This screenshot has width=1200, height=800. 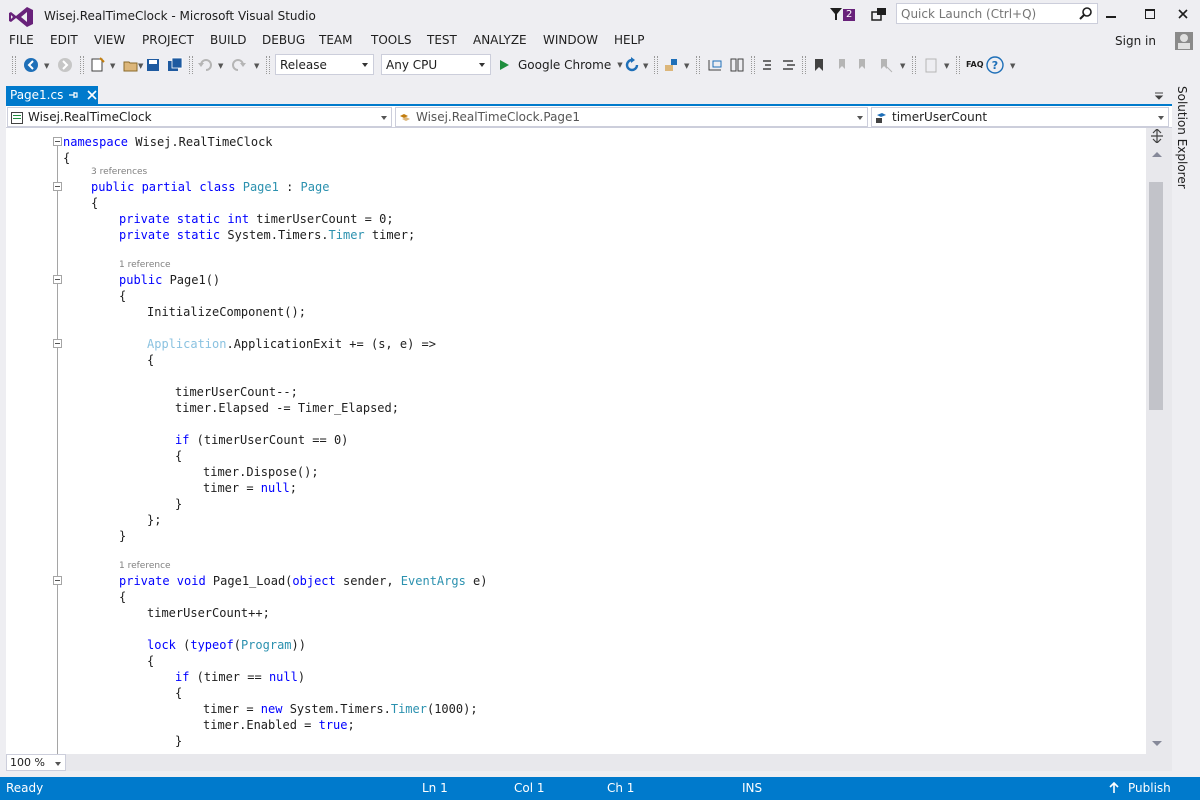 What do you see at coordinates (1157, 743) in the screenshot?
I see `scroll-down-arrow` at bounding box center [1157, 743].